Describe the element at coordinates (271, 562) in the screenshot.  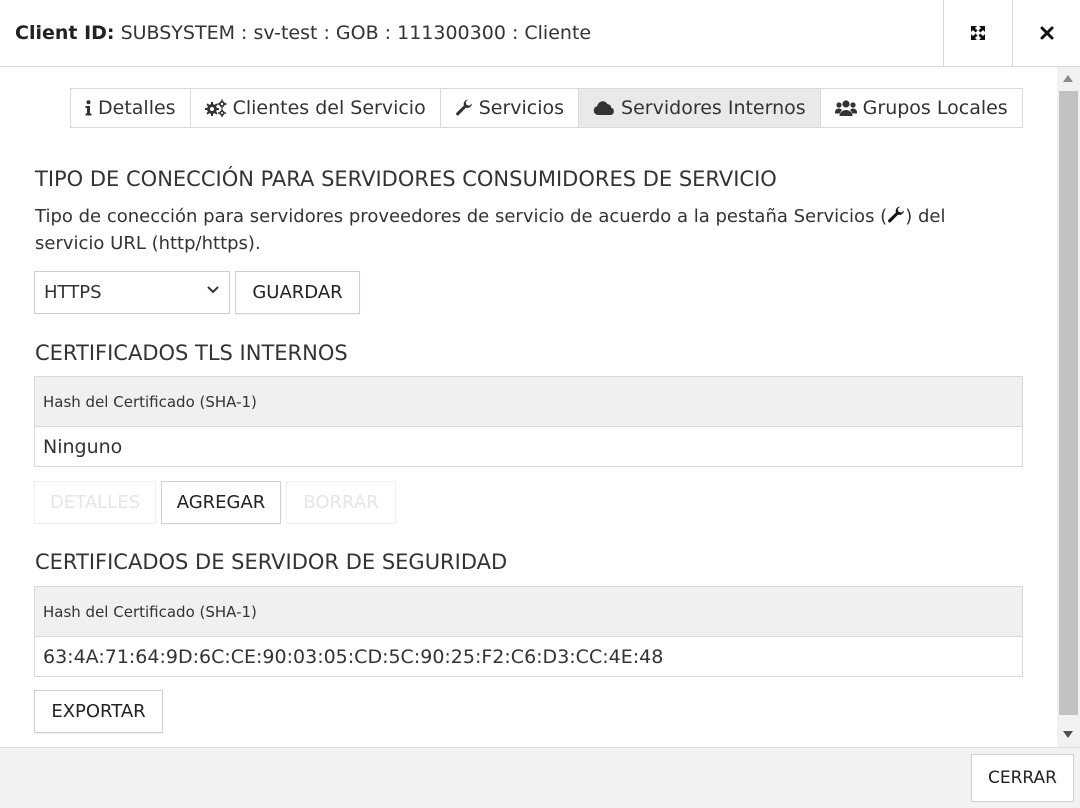
I see `security-certificates-title: CERTIFICADOS DE SERVIDOR DE SEGURIDAD` at that location.